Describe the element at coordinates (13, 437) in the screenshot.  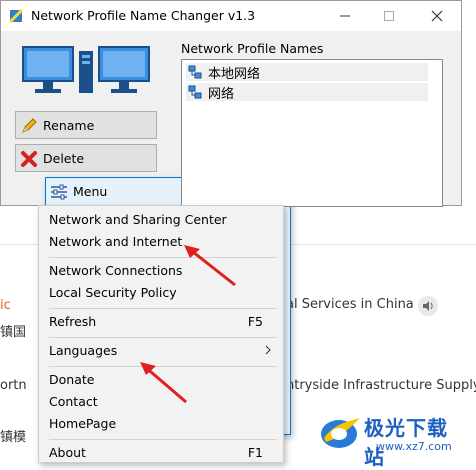
I see `background-text: 镇模` at that location.